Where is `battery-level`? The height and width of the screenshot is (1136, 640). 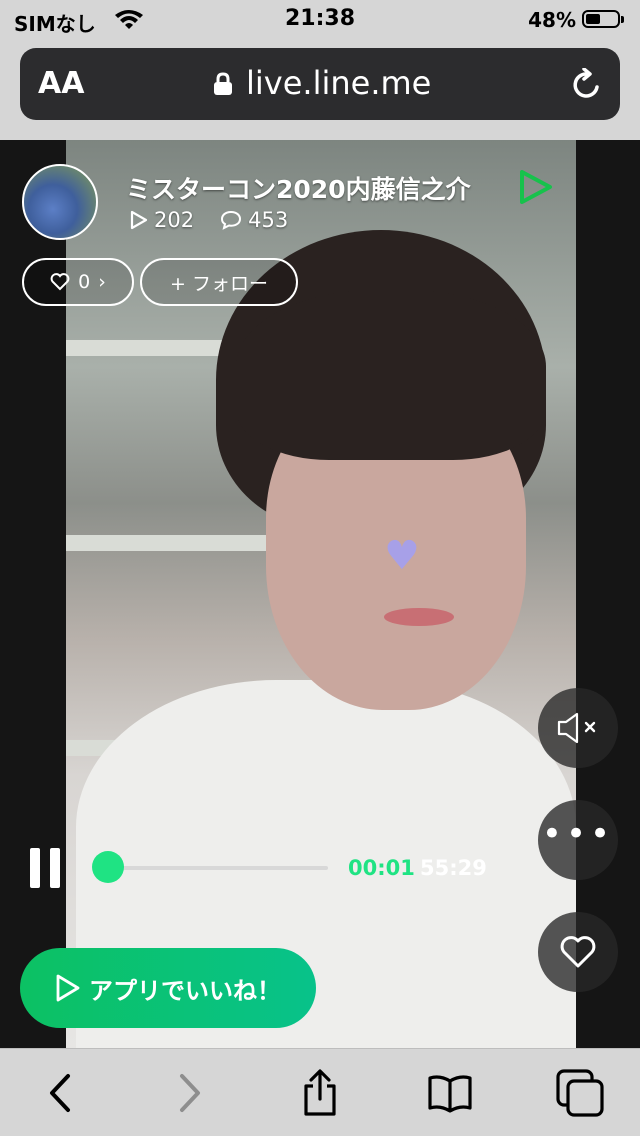
battery-level is located at coordinates (593, 19).